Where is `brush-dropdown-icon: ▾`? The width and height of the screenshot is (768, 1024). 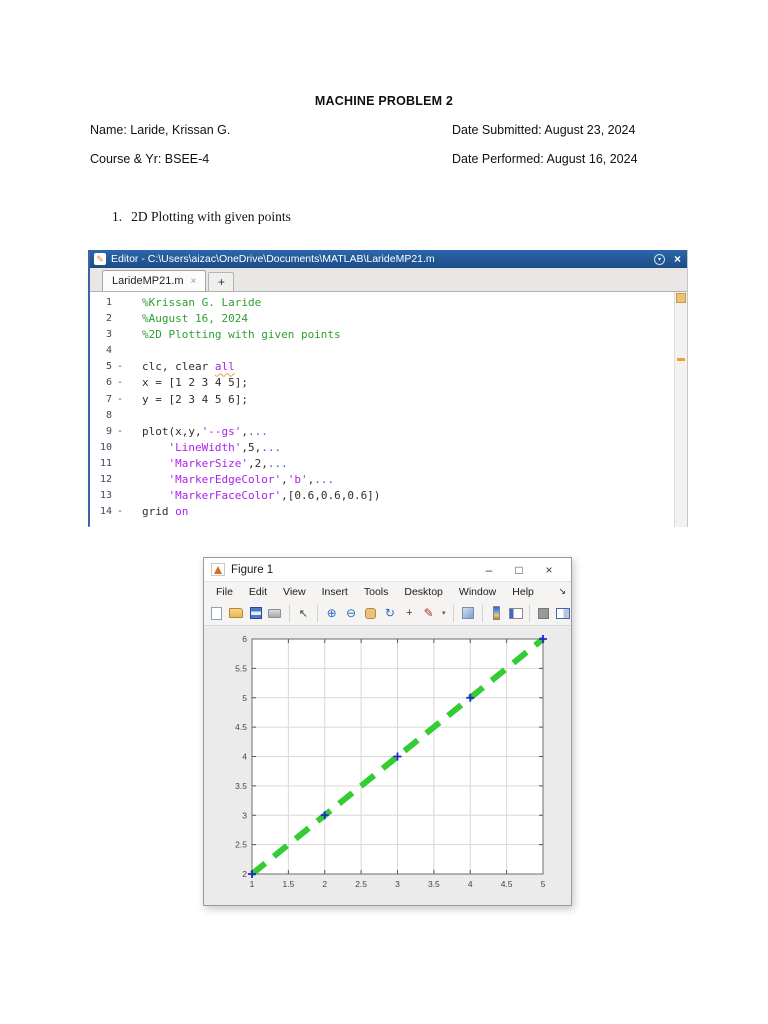 brush-dropdown-icon: ▾ is located at coordinates (443, 613).